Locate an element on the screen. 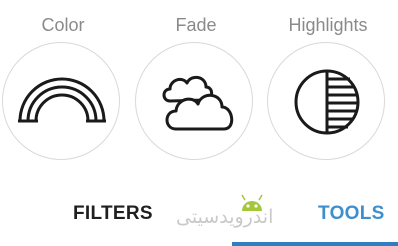 The height and width of the screenshot is (246, 398). highlights-icon is located at coordinates (327, 102).